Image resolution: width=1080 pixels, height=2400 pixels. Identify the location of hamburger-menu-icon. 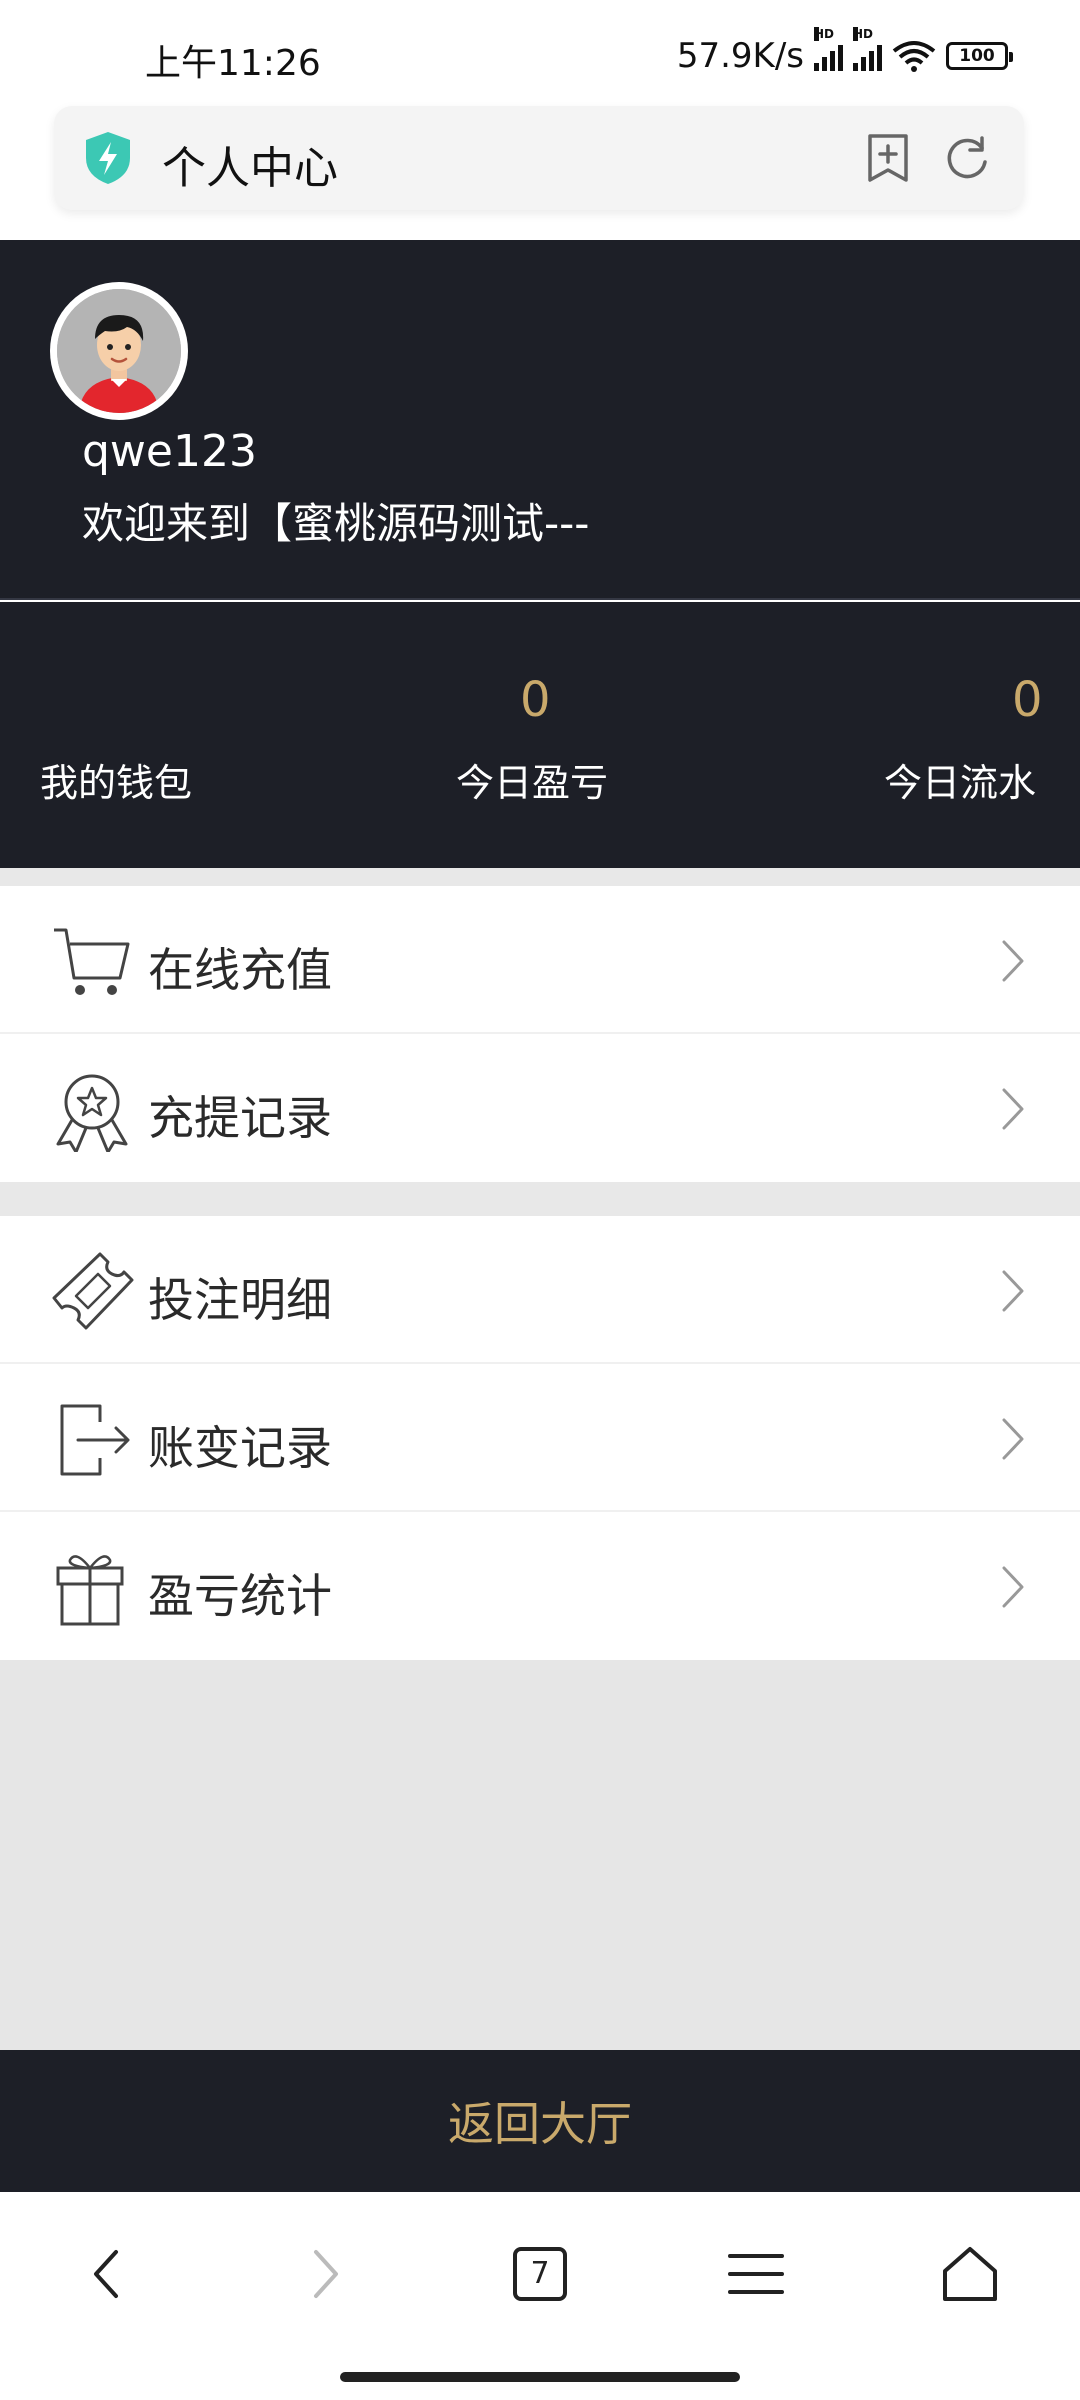
(756, 2274).